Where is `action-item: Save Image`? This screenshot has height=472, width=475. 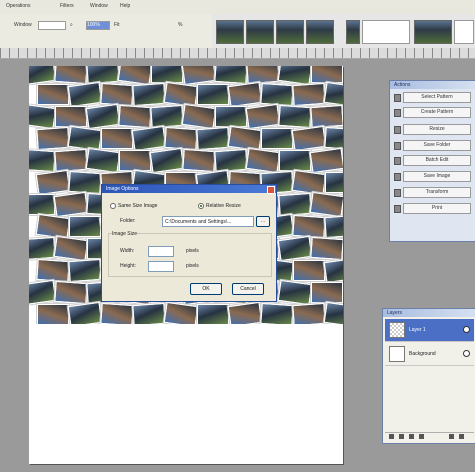 action-item: Save Image is located at coordinates (434, 176).